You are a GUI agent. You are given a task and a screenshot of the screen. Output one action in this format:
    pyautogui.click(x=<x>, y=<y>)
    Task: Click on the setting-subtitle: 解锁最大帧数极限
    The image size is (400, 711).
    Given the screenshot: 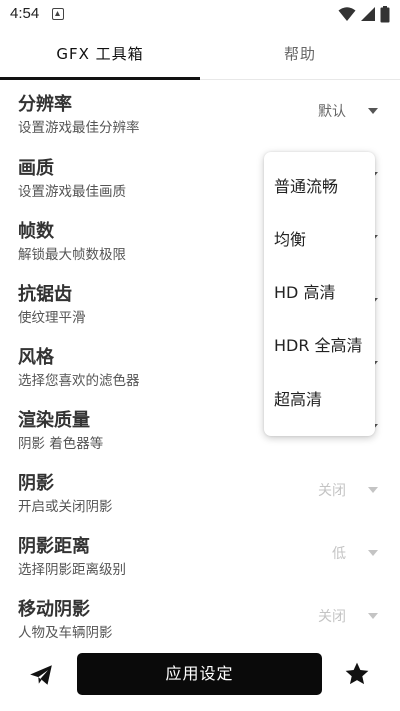 What is the action you would take?
    pyautogui.click(x=72, y=255)
    